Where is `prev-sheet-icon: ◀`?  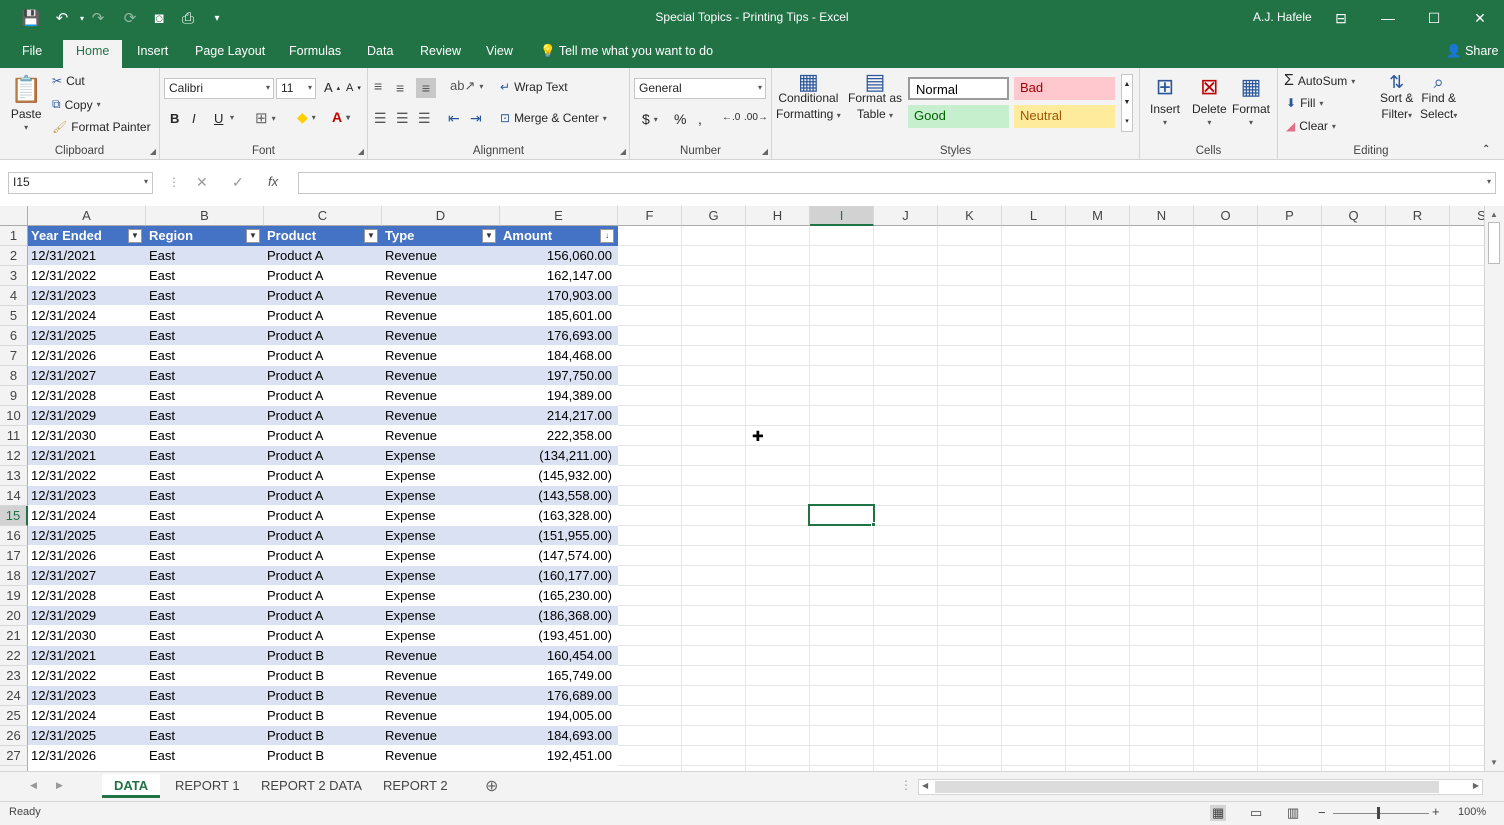
prev-sheet-icon: ◀ is located at coordinates (33, 785).